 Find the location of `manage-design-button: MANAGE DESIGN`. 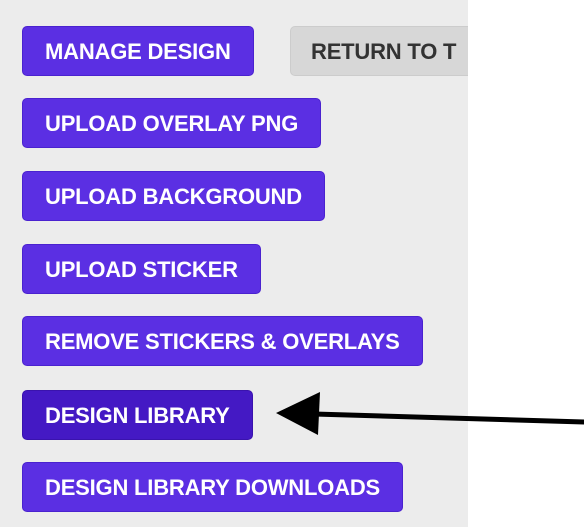

manage-design-button: MANAGE DESIGN is located at coordinates (138, 51).